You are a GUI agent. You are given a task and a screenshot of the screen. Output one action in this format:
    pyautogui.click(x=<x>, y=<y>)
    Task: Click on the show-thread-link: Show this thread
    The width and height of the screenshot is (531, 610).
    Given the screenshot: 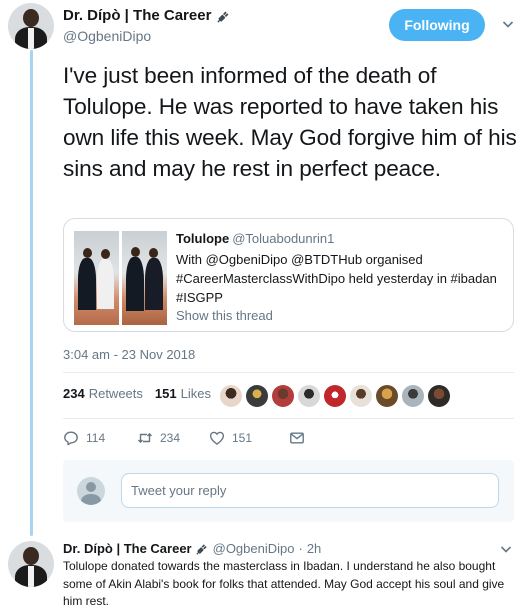 What is the action you would take?
    pyautogui.click(x=224, y=315)
    